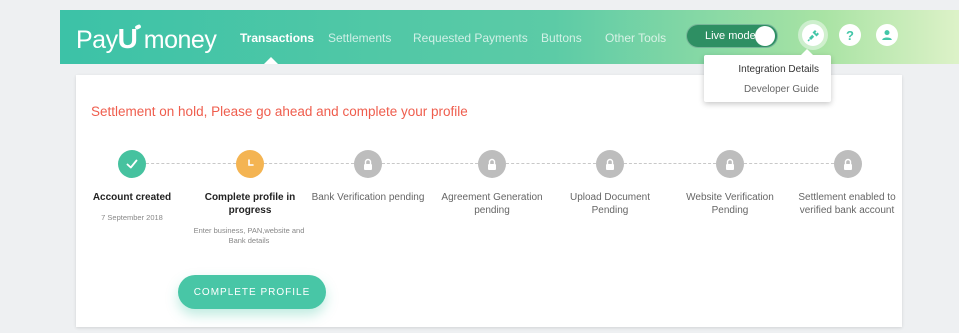 The image size is (959, 333). What do you see at coordinates (132, 197) in the screenshot?
I see `step-title: Account created` at bounding box center [132, 197].